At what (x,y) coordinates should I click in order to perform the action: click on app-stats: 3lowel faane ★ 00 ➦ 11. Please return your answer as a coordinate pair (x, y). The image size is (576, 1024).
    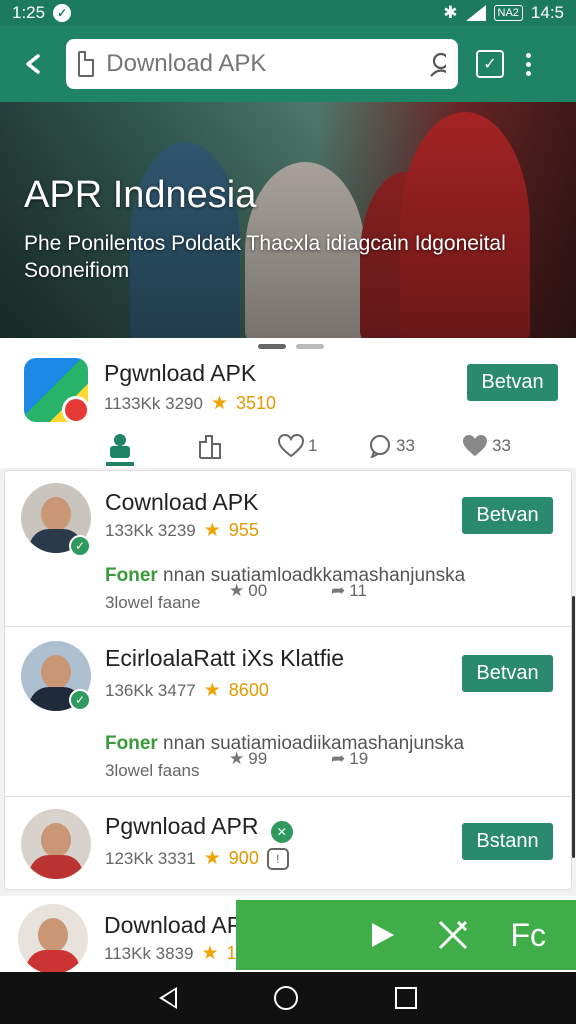
    Looking at the image, I should click on (236, 597).